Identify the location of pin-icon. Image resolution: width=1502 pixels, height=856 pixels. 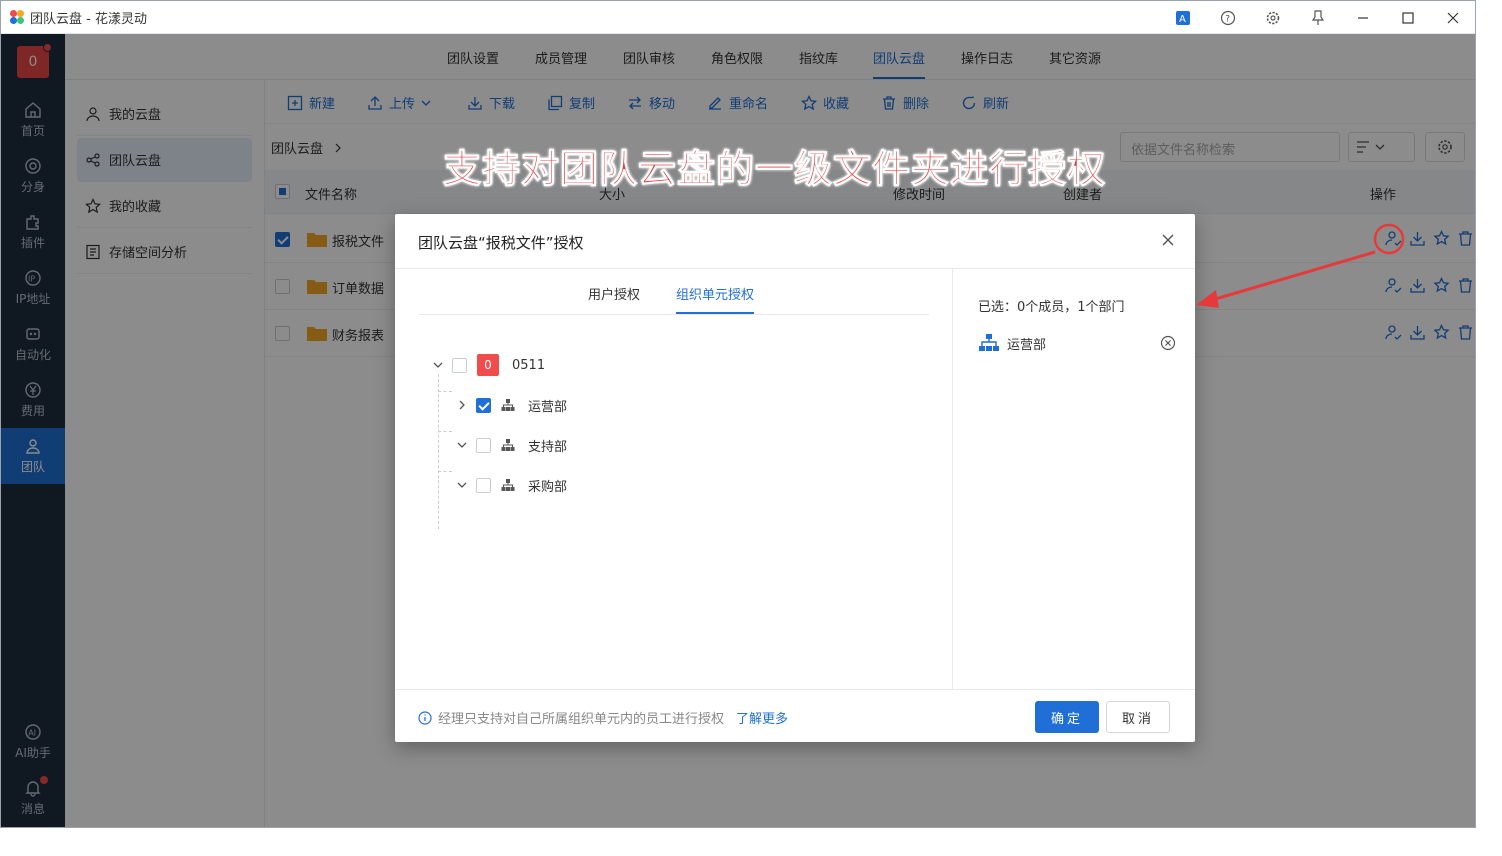
(1317, 17).